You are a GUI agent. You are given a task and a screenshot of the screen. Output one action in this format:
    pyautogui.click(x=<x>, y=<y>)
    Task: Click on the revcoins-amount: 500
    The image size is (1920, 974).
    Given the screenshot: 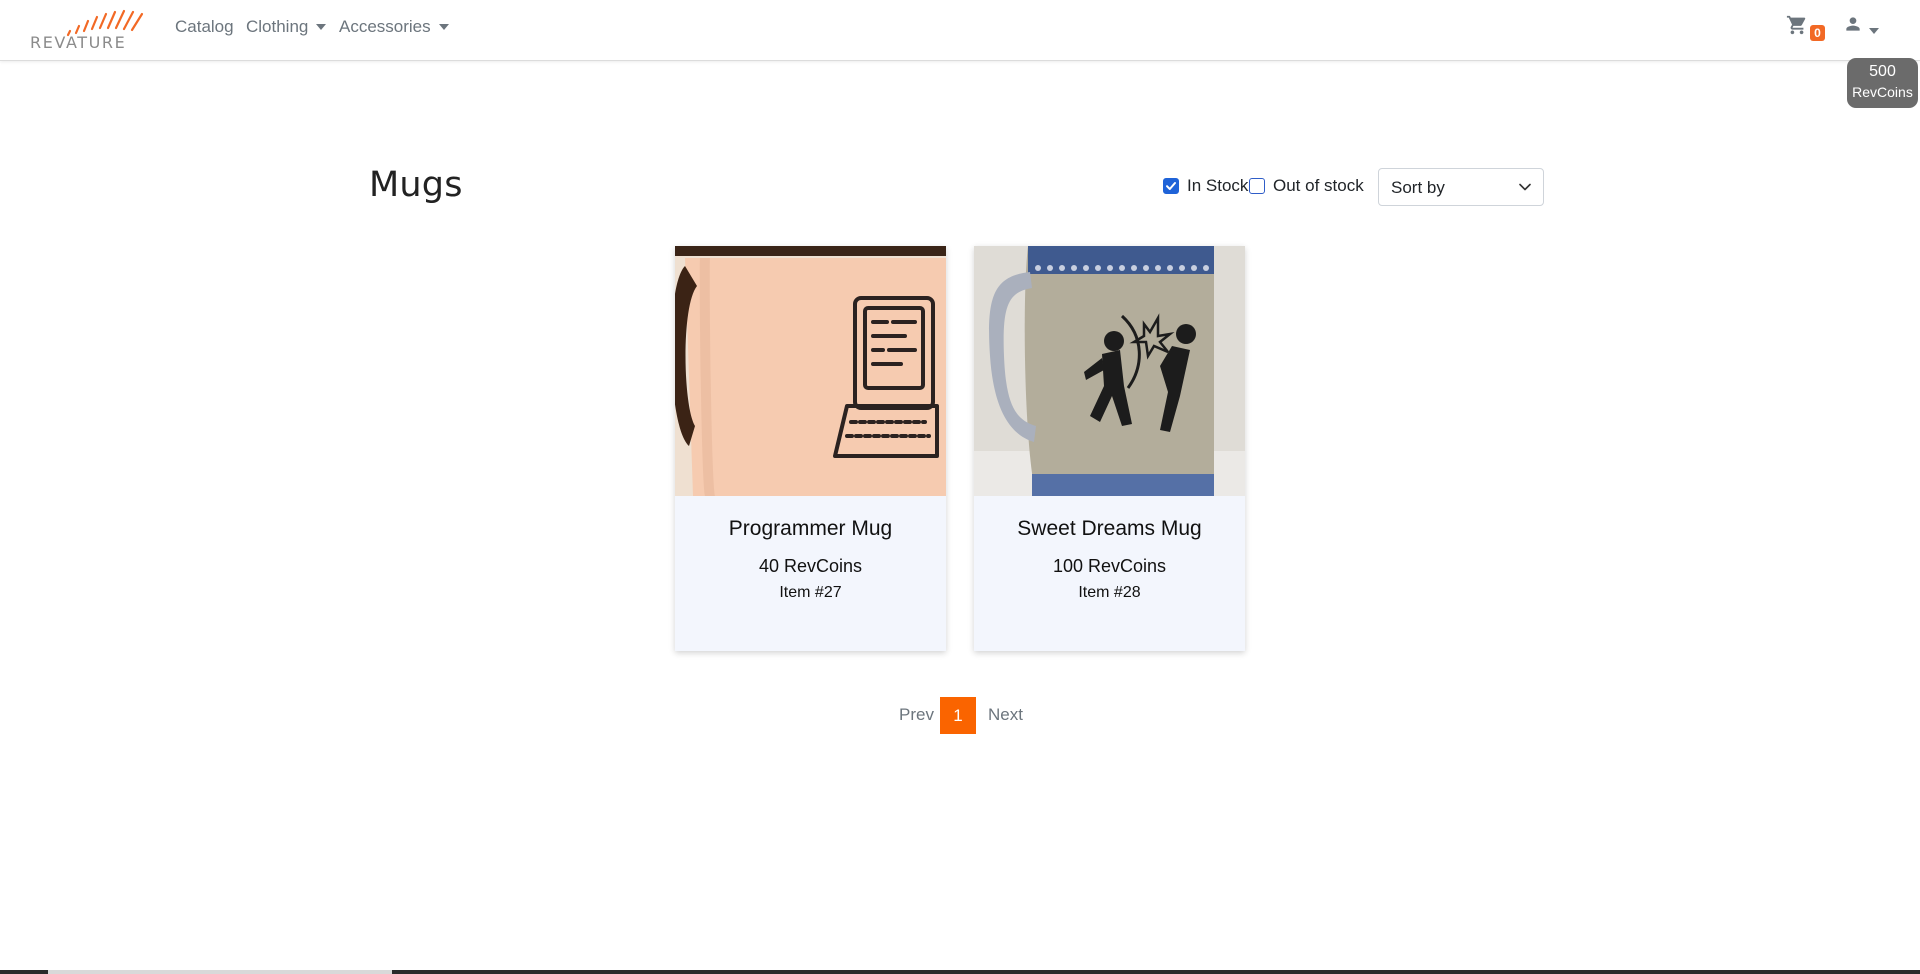 What is the action you would take?
    pyautogui.click(x=1882, y=71)
    